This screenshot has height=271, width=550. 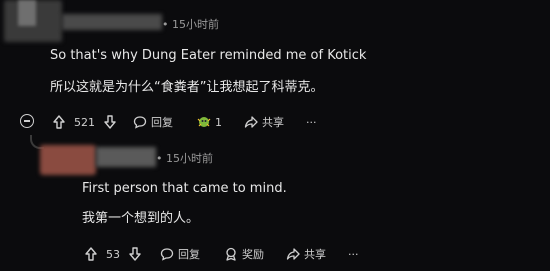 I want to click on reply-vote-count: 53, so click(x=113, y=254).